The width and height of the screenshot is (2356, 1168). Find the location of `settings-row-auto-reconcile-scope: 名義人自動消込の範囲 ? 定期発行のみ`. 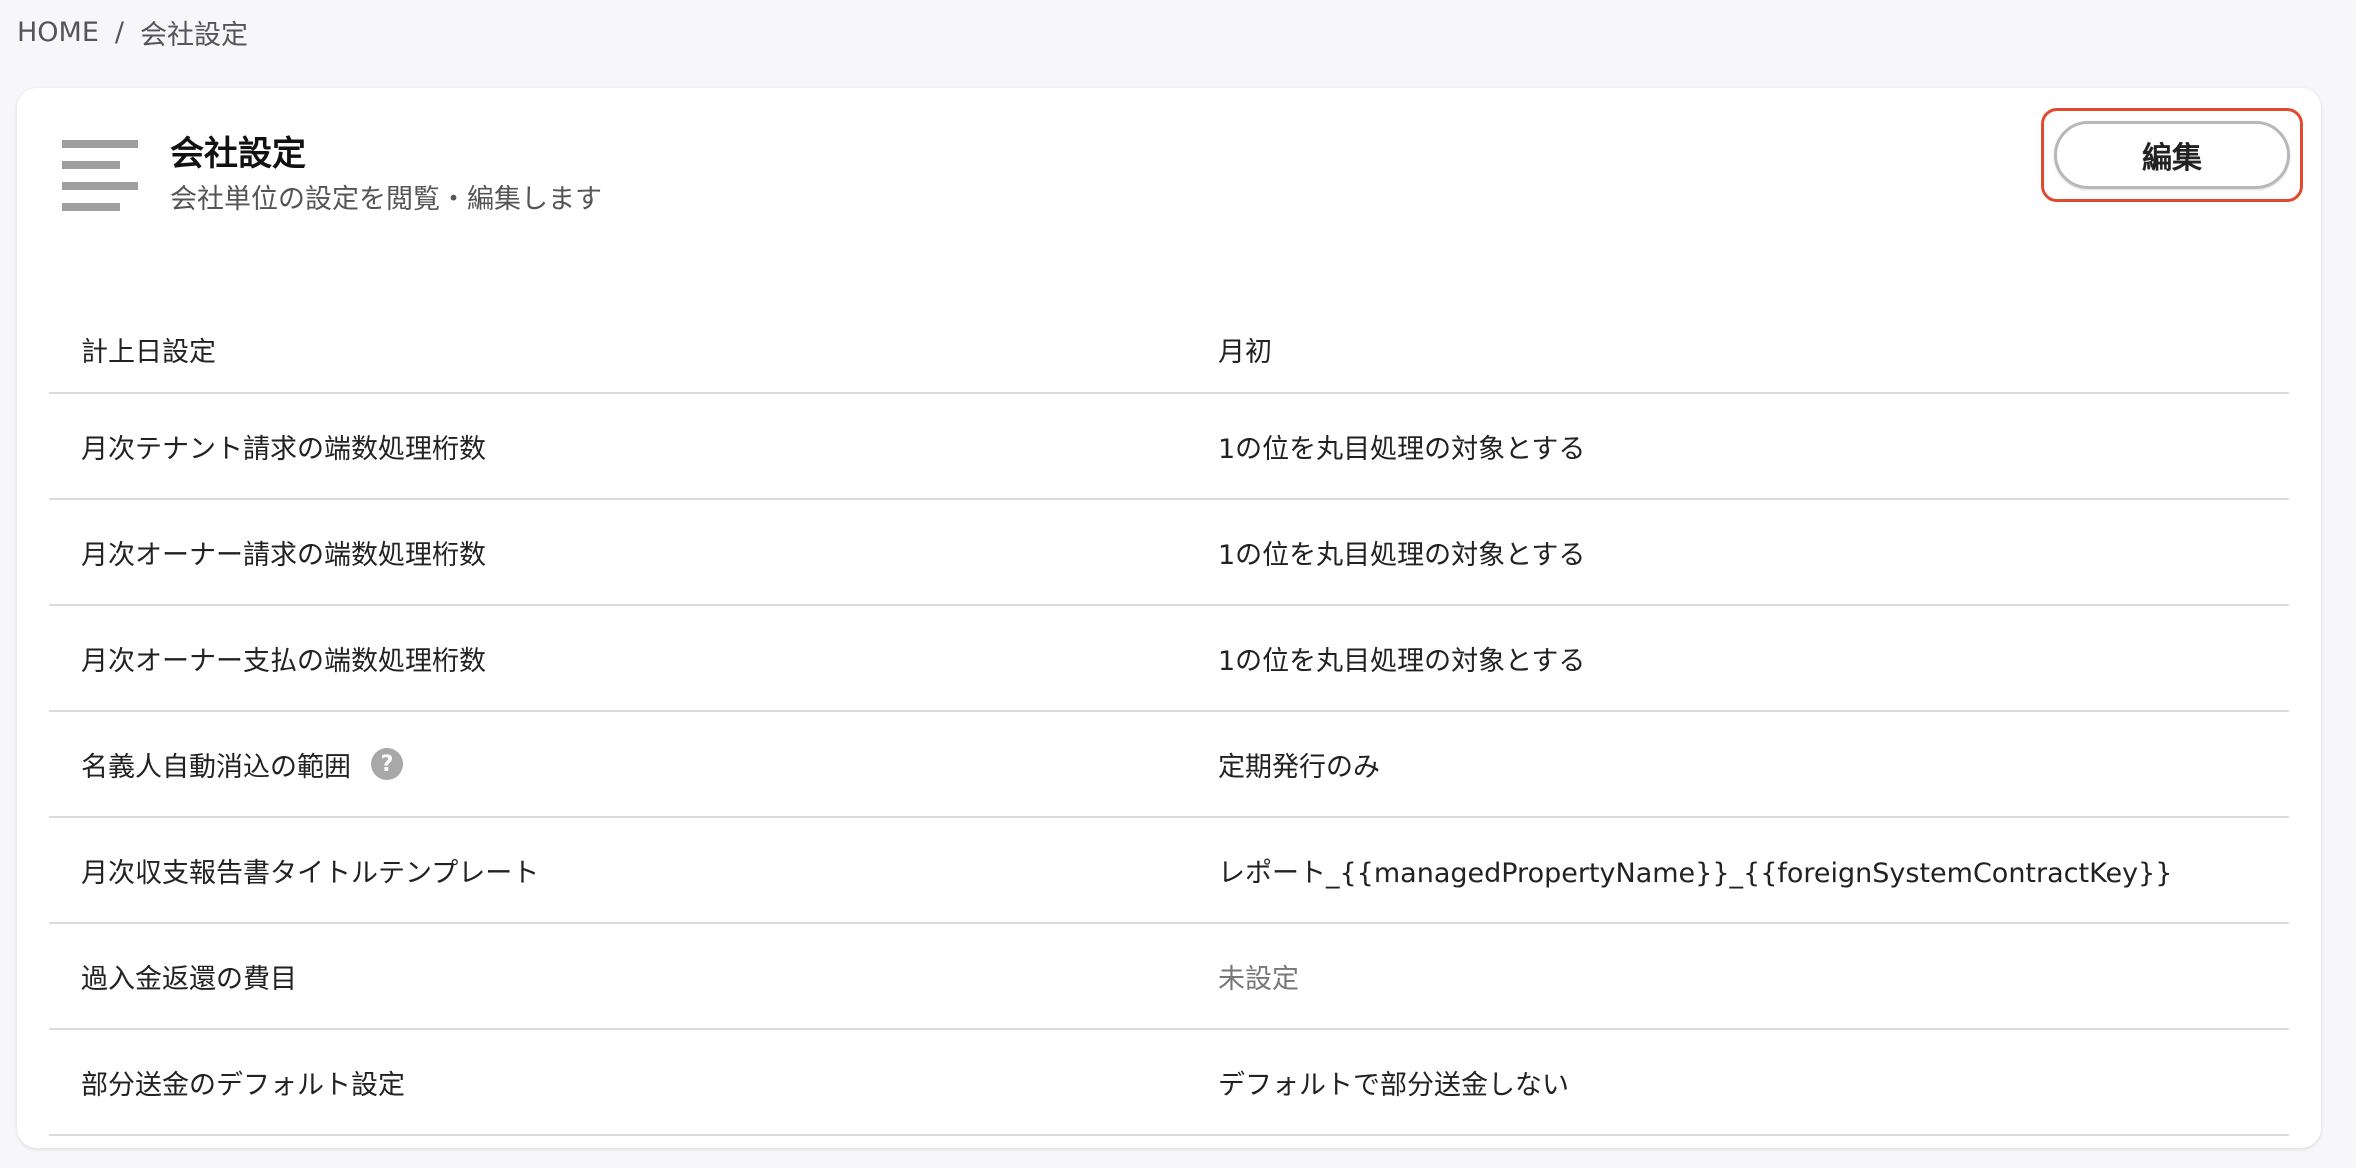

settings-row-auto-reconcile-scope: 名義人自動消込の範囲 ? 定期発行のみ is located at coordinates (1169, 765).